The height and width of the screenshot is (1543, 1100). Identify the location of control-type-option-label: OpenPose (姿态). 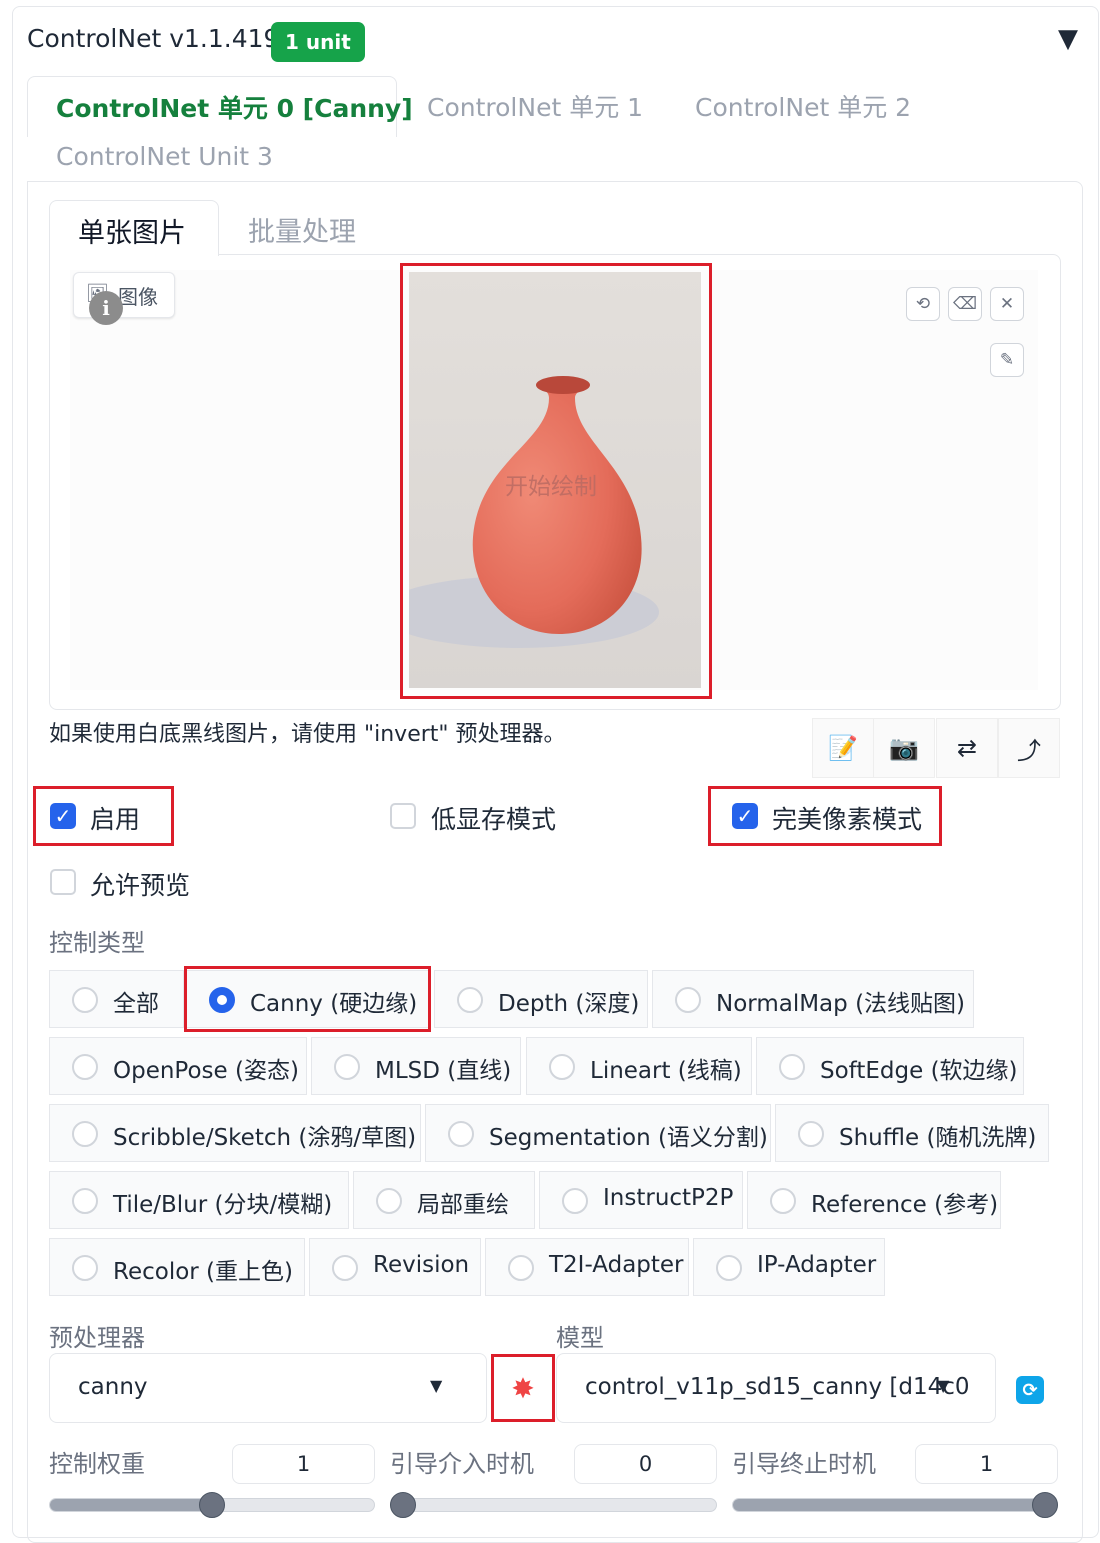
(206, 1071).